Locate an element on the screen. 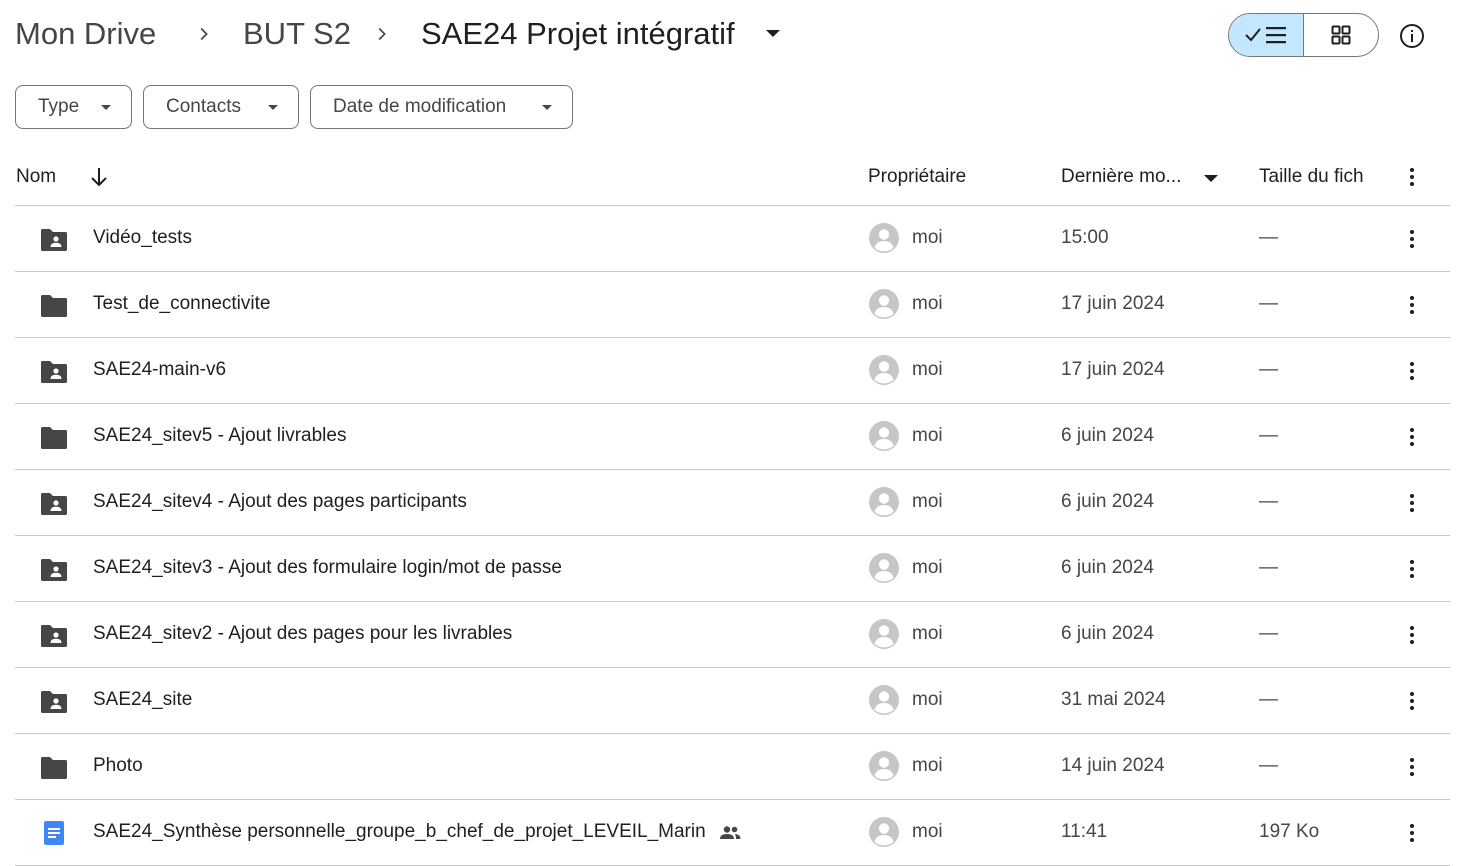  filter-type-chip: Type is located at coordinates (73, 107).